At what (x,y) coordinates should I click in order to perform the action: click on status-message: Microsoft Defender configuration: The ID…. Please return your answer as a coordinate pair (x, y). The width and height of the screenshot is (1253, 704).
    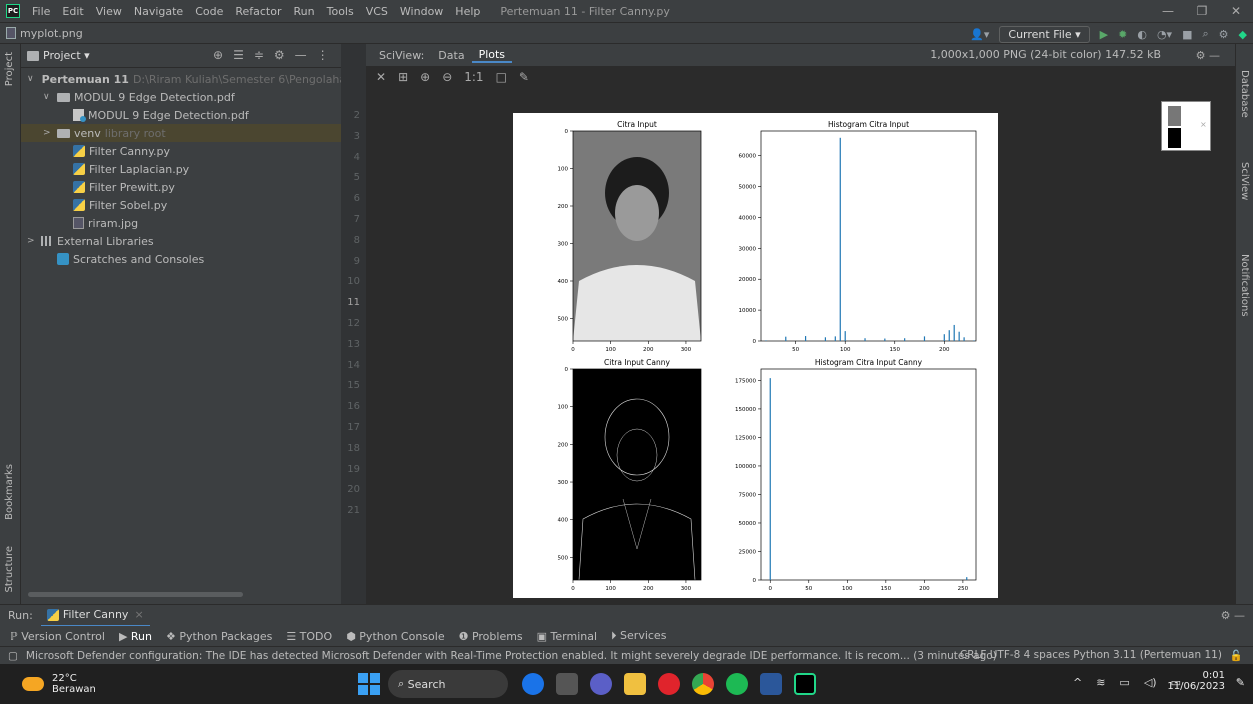
    Looking at the image, I should click on (511, 656).